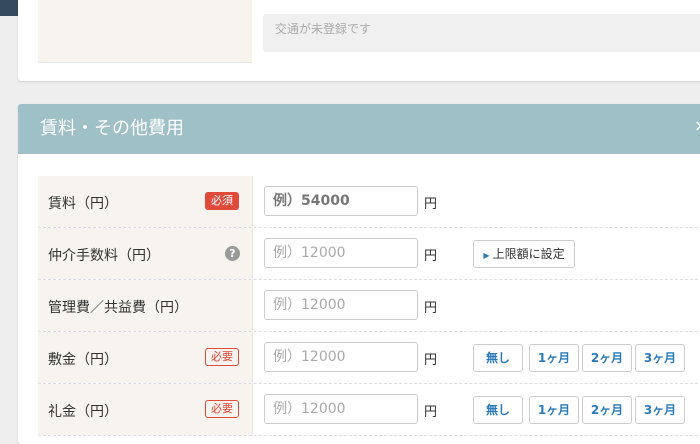 Image resolution: width=700 pixels, height=444 pixels. Describe the element at coordinates (145, 357) in the screenshot. I see `label-cell: 敷金（円） 必要` at that location.